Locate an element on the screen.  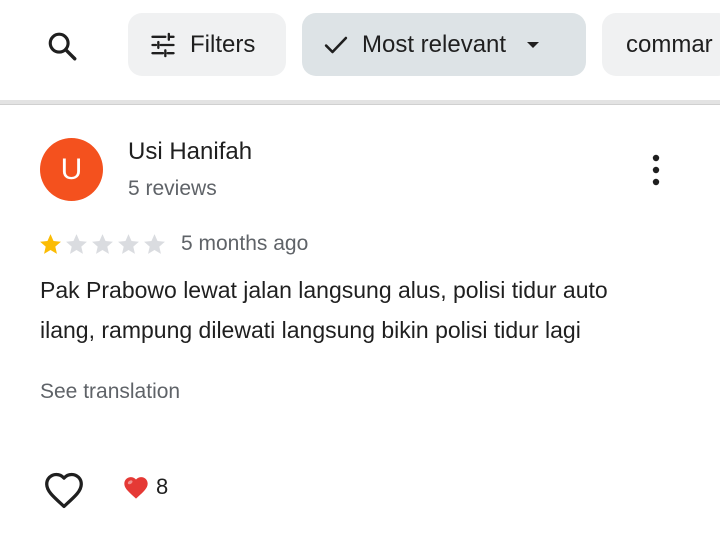
sort-chip-label: Most relevant is located at coordinates (434, 44).